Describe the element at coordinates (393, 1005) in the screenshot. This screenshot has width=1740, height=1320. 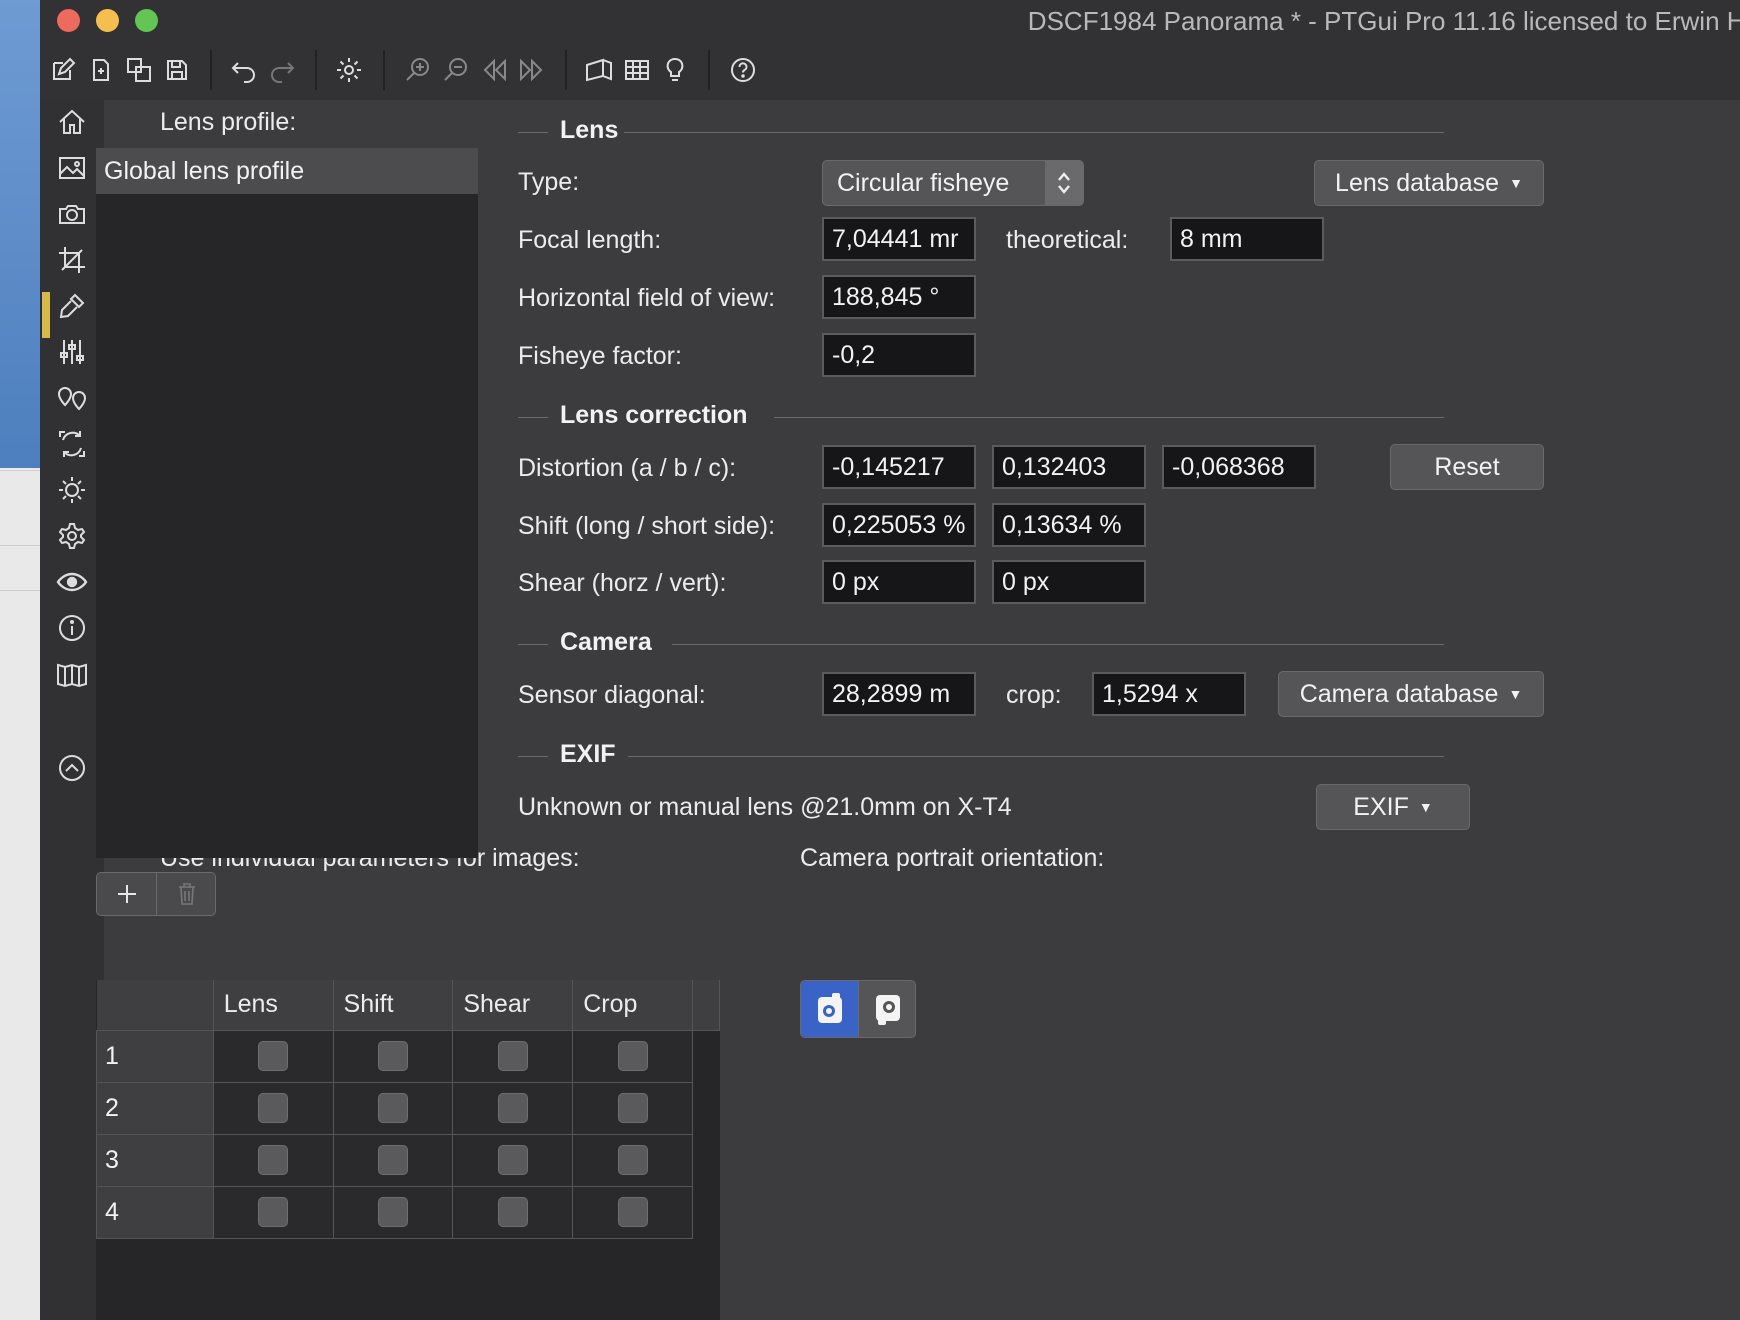
I see `column-header-shift: Shift` at that location.